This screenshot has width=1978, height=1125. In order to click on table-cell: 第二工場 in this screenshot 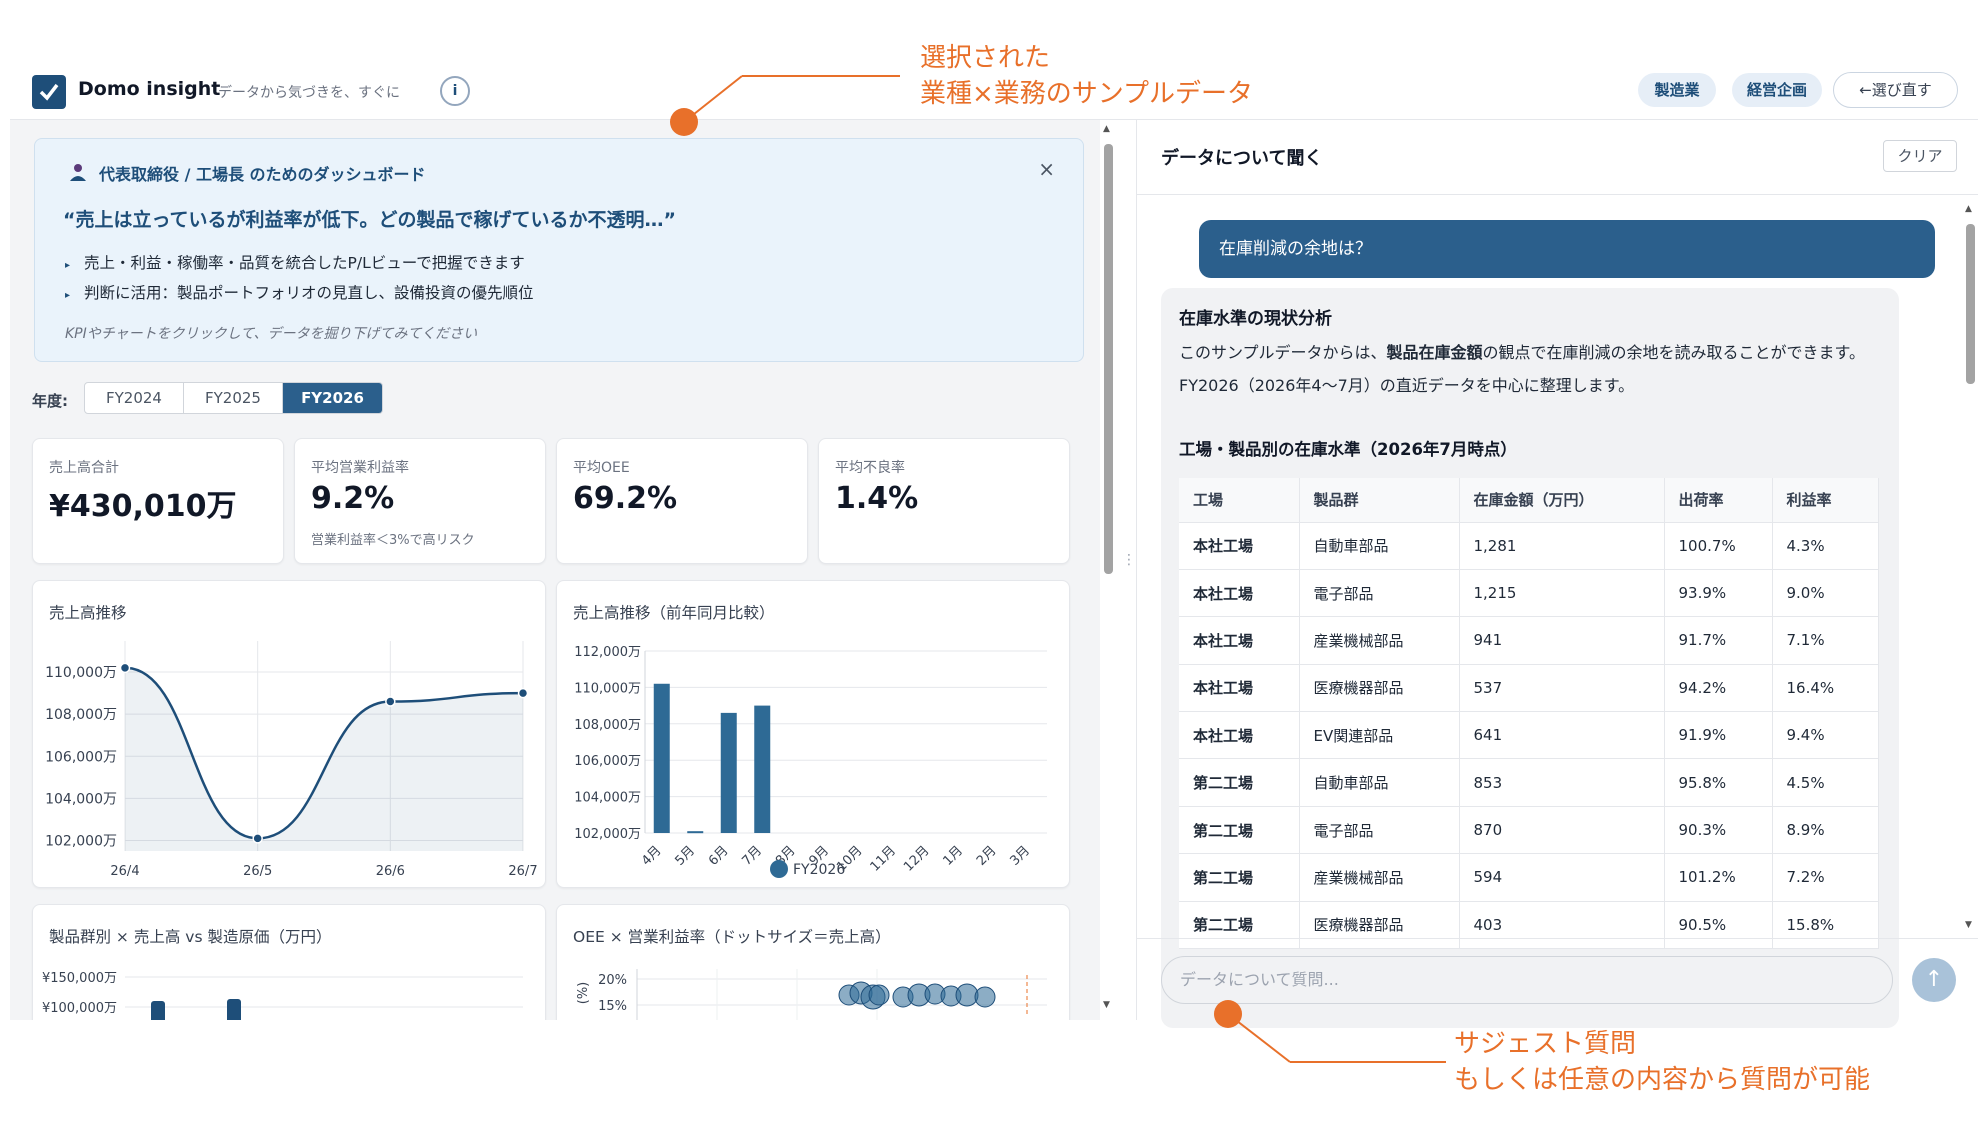, I will do `click(1239, 830)`.